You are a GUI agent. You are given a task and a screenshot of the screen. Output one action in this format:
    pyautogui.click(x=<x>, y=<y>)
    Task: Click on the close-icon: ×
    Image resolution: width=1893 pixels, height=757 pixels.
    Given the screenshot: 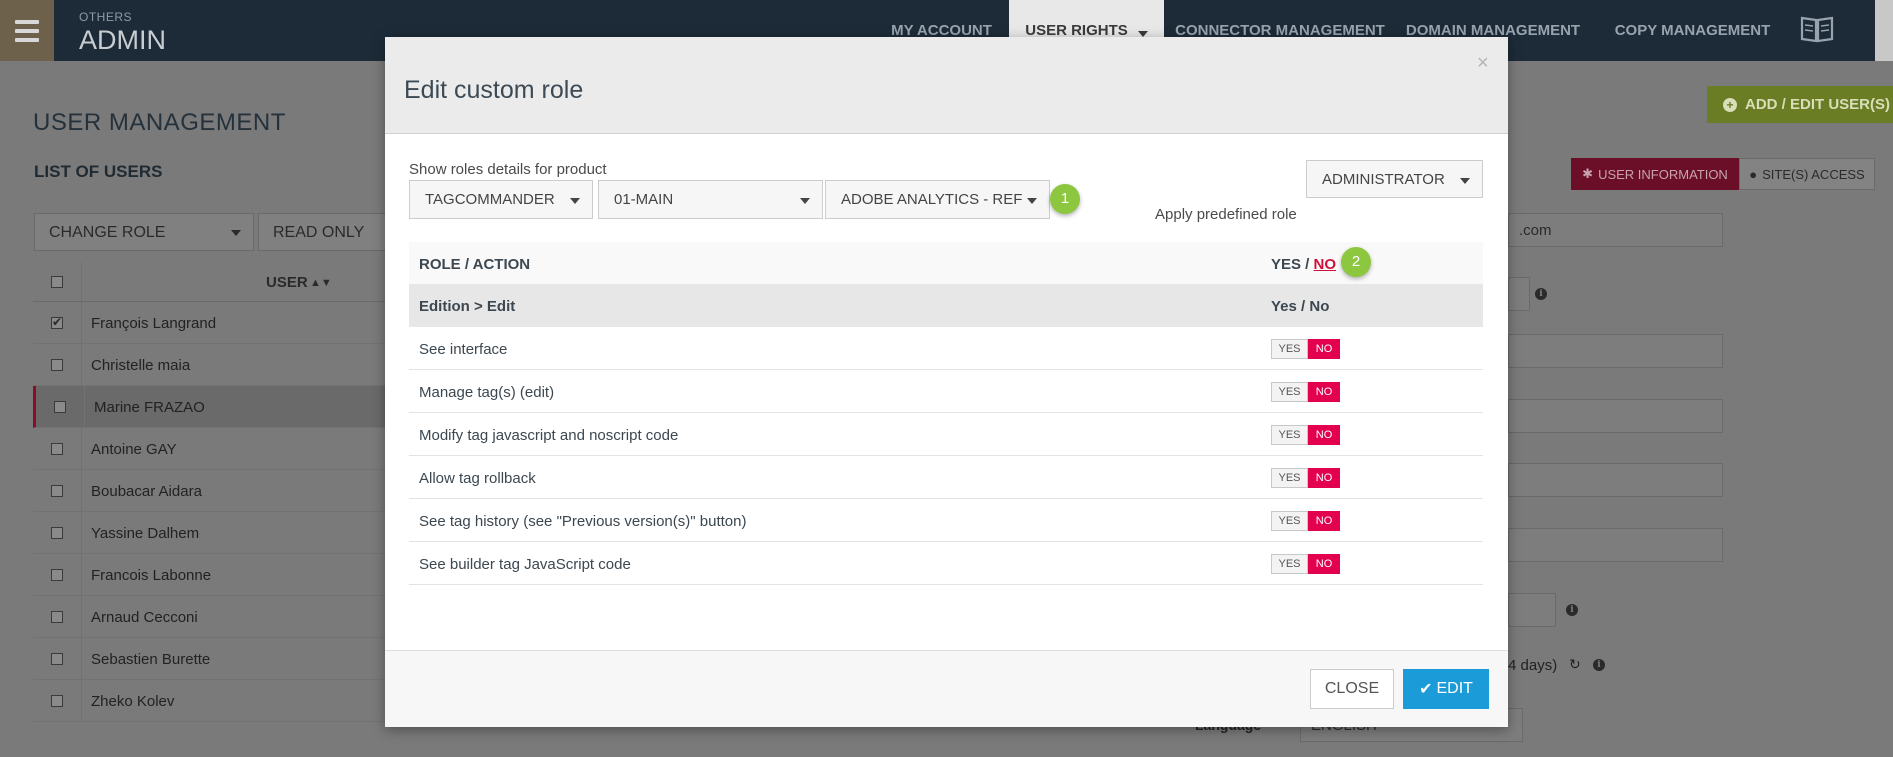 What is the action you would take?
    pyautogui.click(x=1483, y=63)
    